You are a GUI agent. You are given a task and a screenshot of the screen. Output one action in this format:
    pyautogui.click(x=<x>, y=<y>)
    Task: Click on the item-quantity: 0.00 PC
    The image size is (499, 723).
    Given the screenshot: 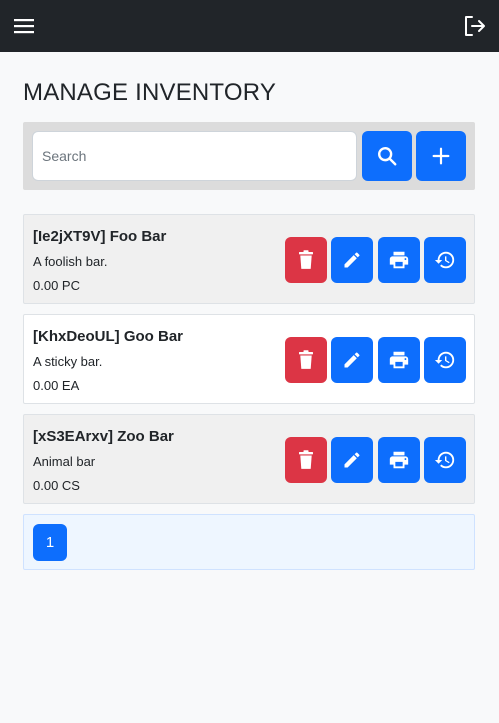 What is the action you would take?
    pyautogui.click(x=56, y=285)
    